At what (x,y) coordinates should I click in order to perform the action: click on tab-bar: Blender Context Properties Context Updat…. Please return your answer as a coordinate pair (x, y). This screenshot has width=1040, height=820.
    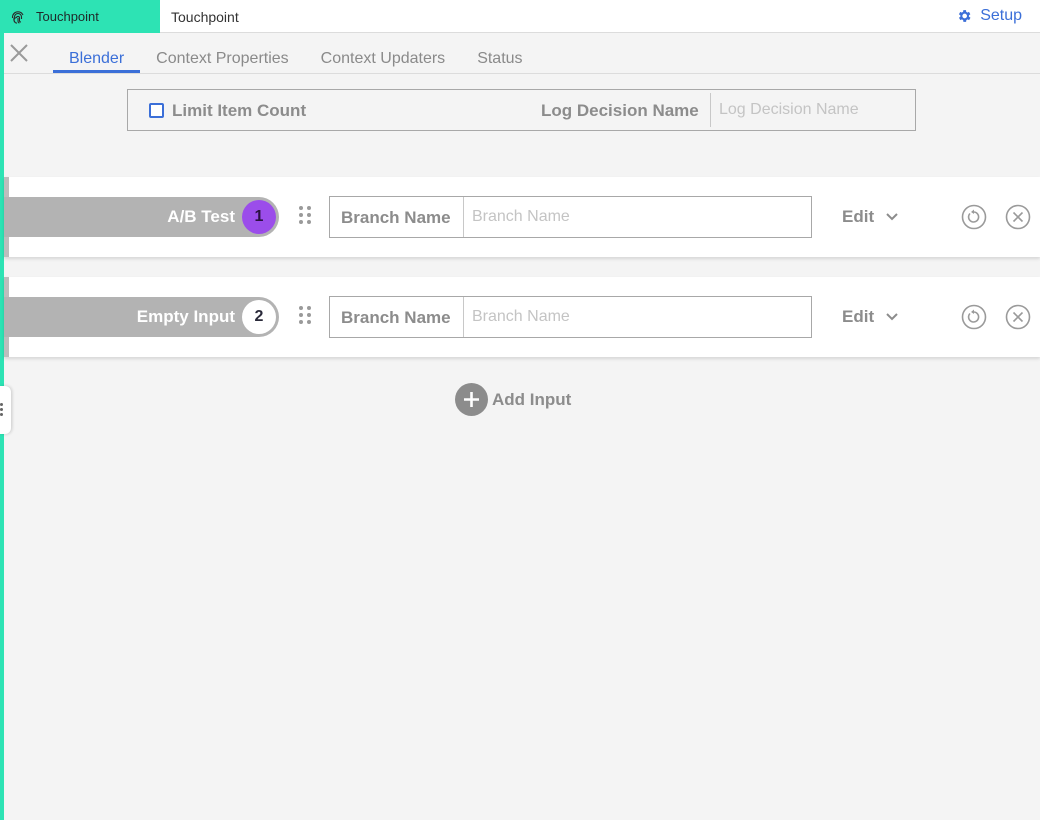
    Looking at the image, I should click on (296, 53).